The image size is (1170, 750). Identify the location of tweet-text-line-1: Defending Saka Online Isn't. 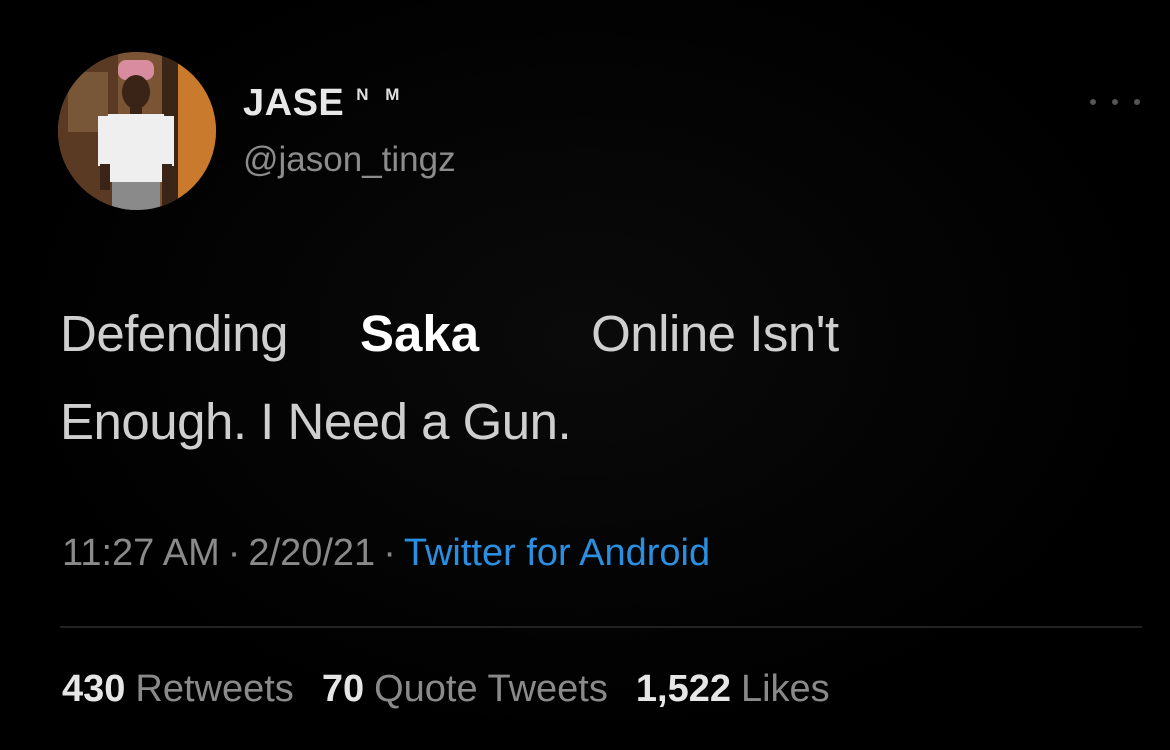
(590, 334).